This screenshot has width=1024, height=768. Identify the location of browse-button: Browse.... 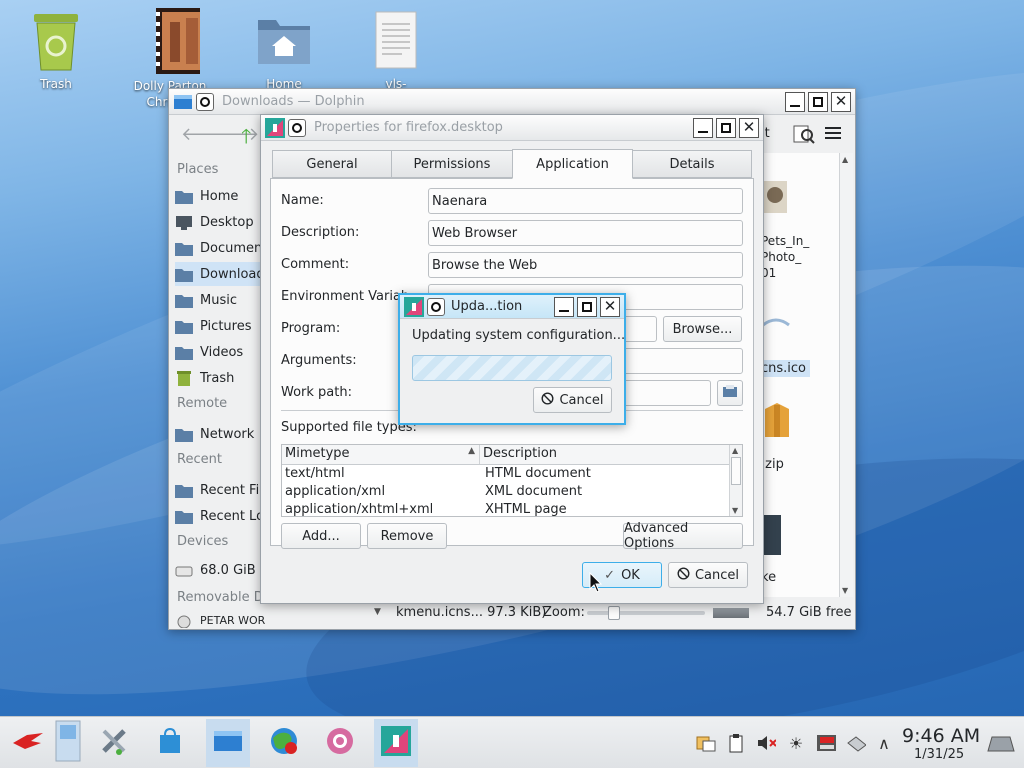
(702, 329).